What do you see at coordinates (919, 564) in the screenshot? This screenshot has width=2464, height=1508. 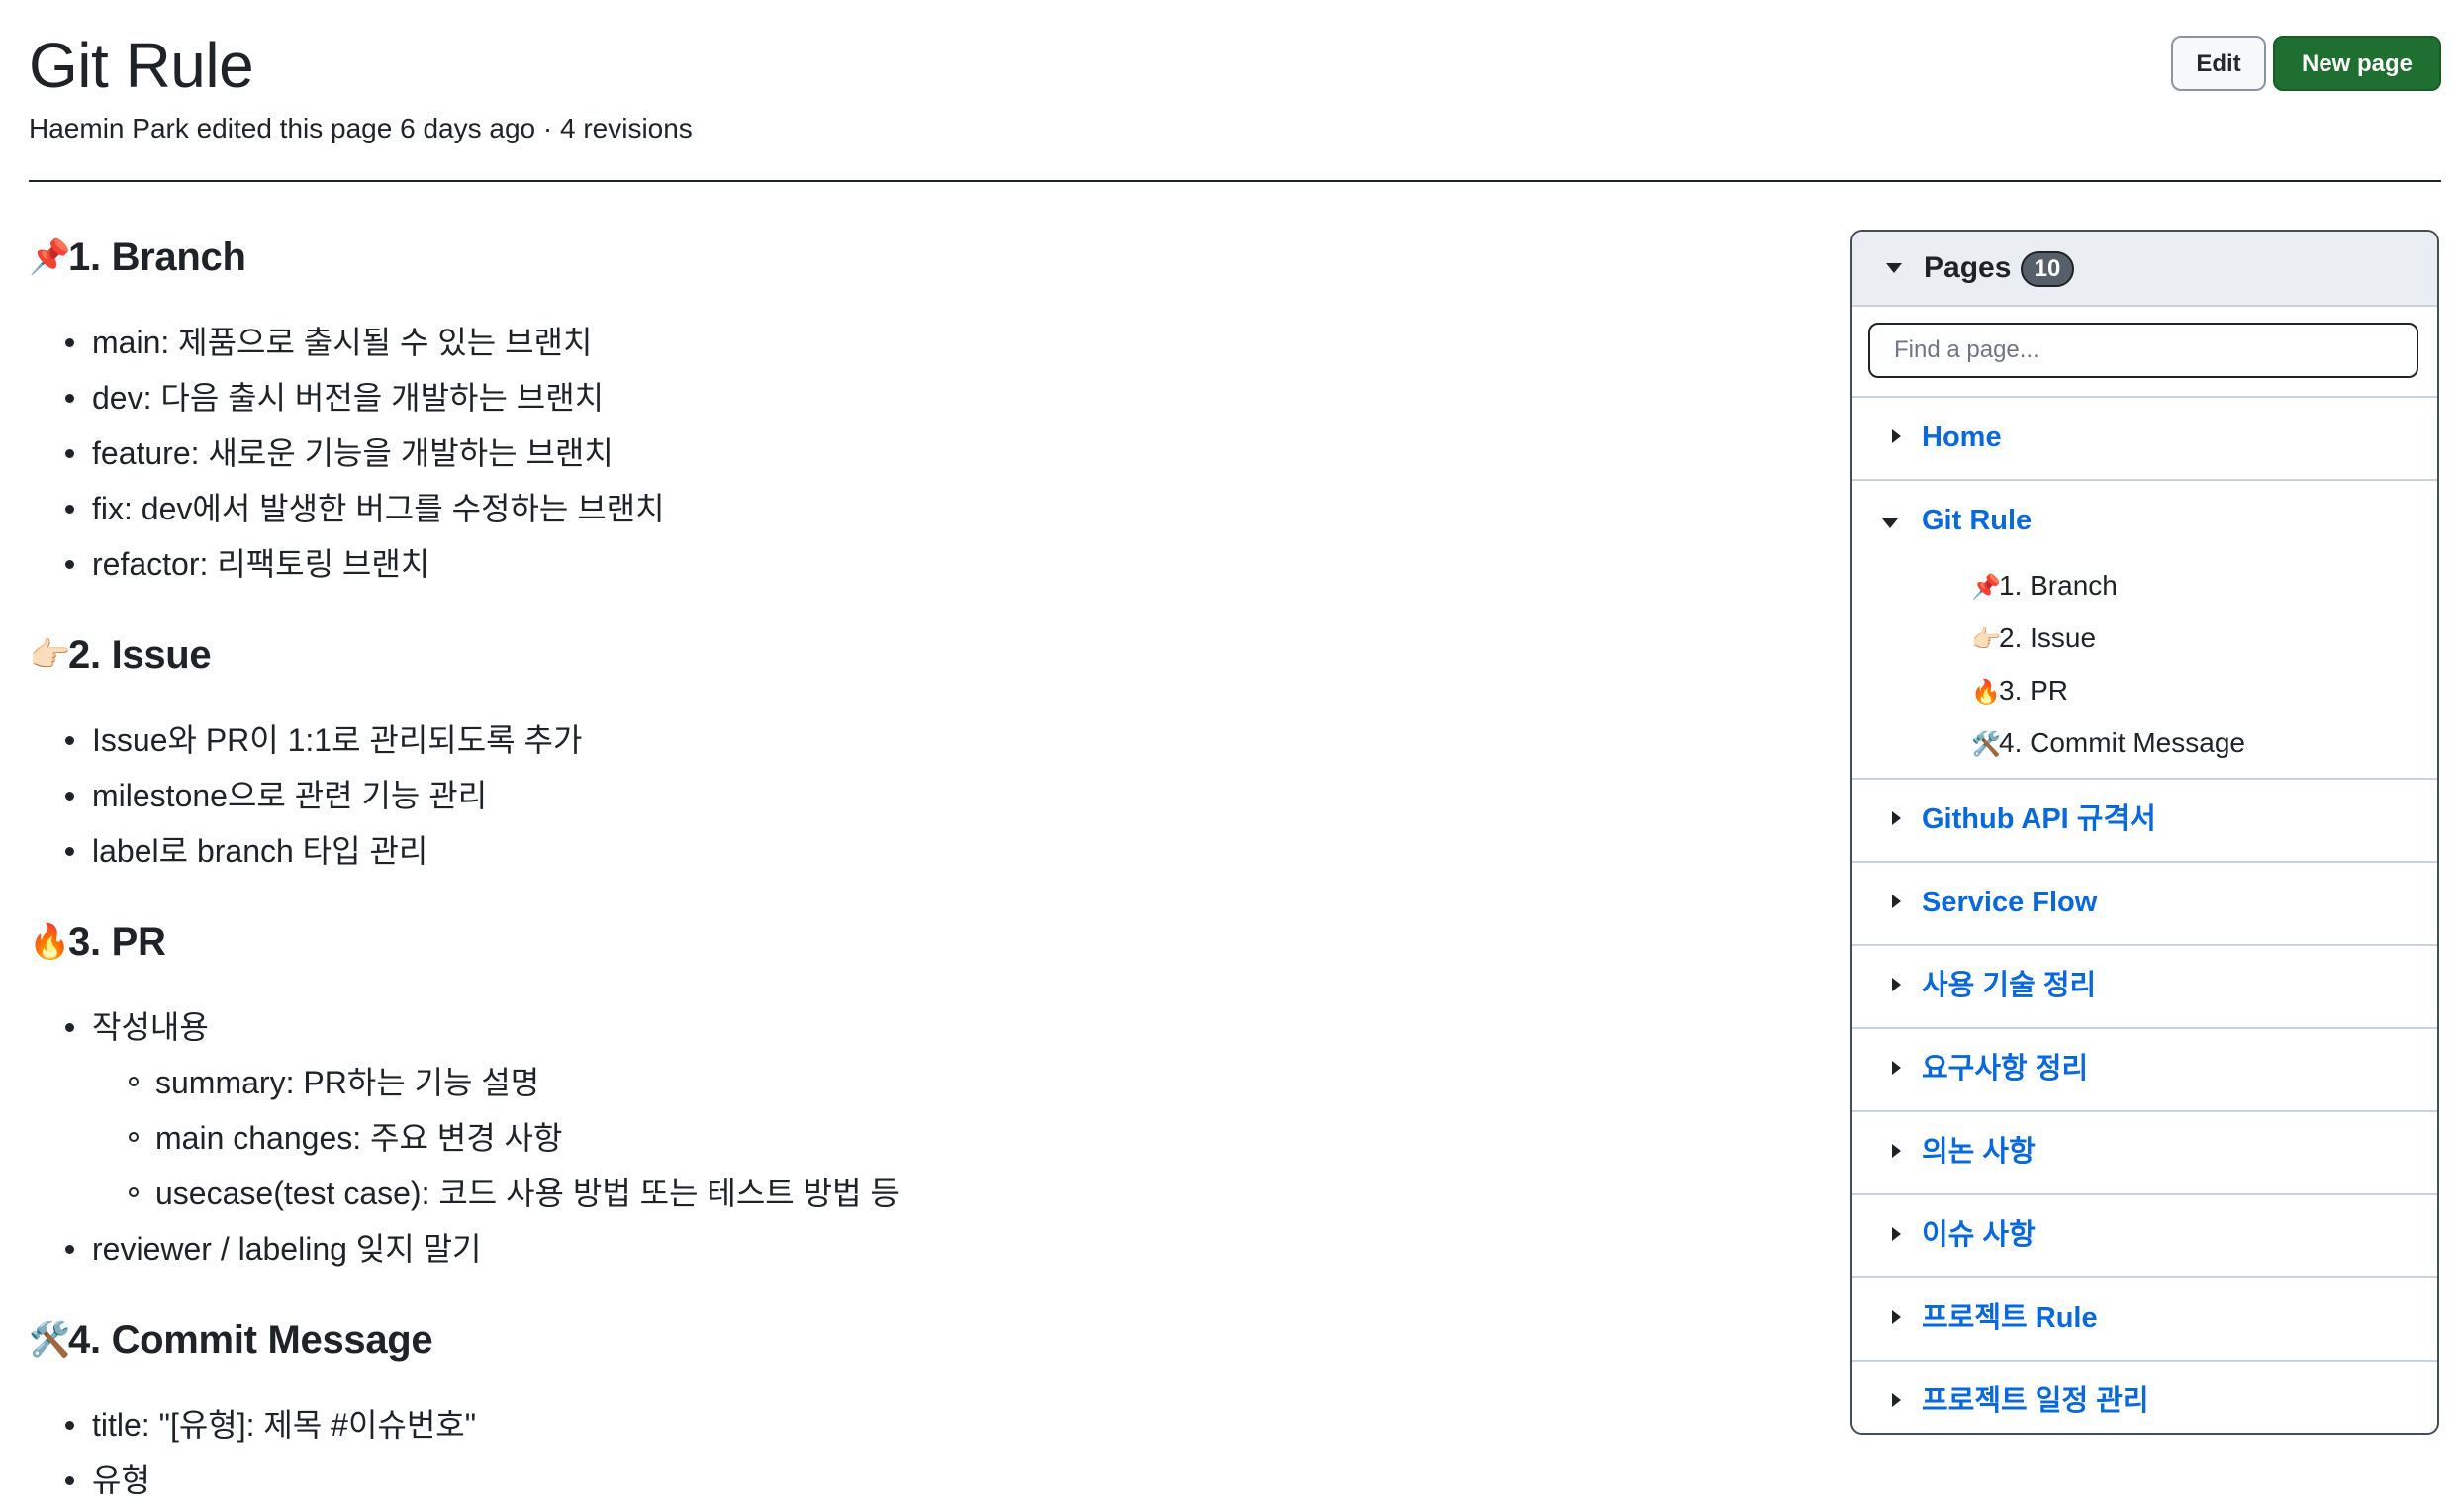 I see `list-item: refactor: 리팩토링 브랜치` at bounding box center [919, 564].